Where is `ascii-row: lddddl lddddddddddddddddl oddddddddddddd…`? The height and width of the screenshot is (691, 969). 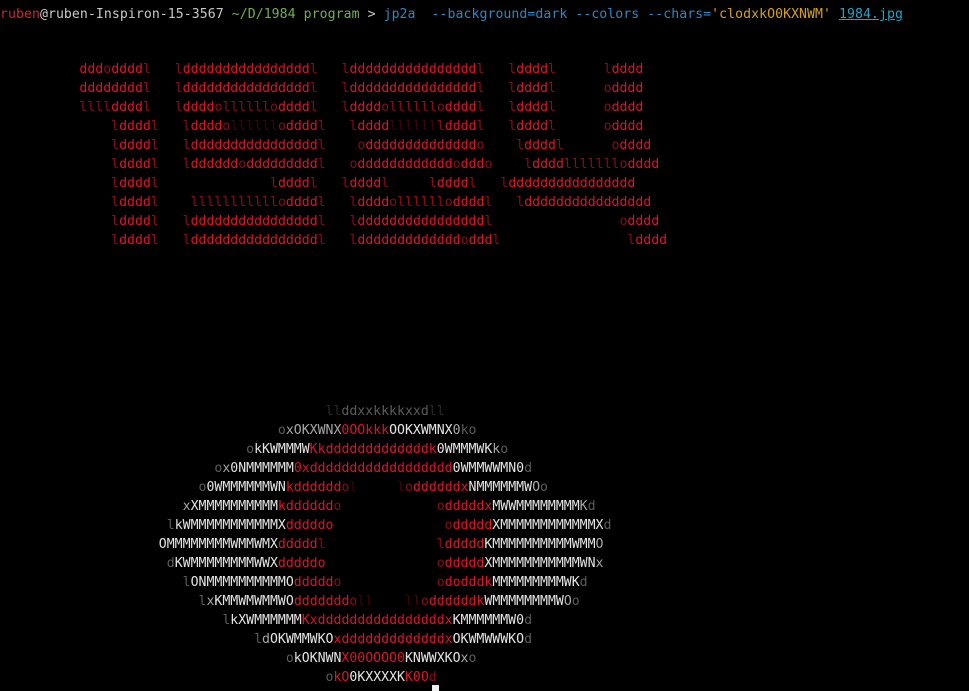
ascii-row: lddddl lddddddddddddddddl oddddddddddddd… is located at coordinates (381, 145).